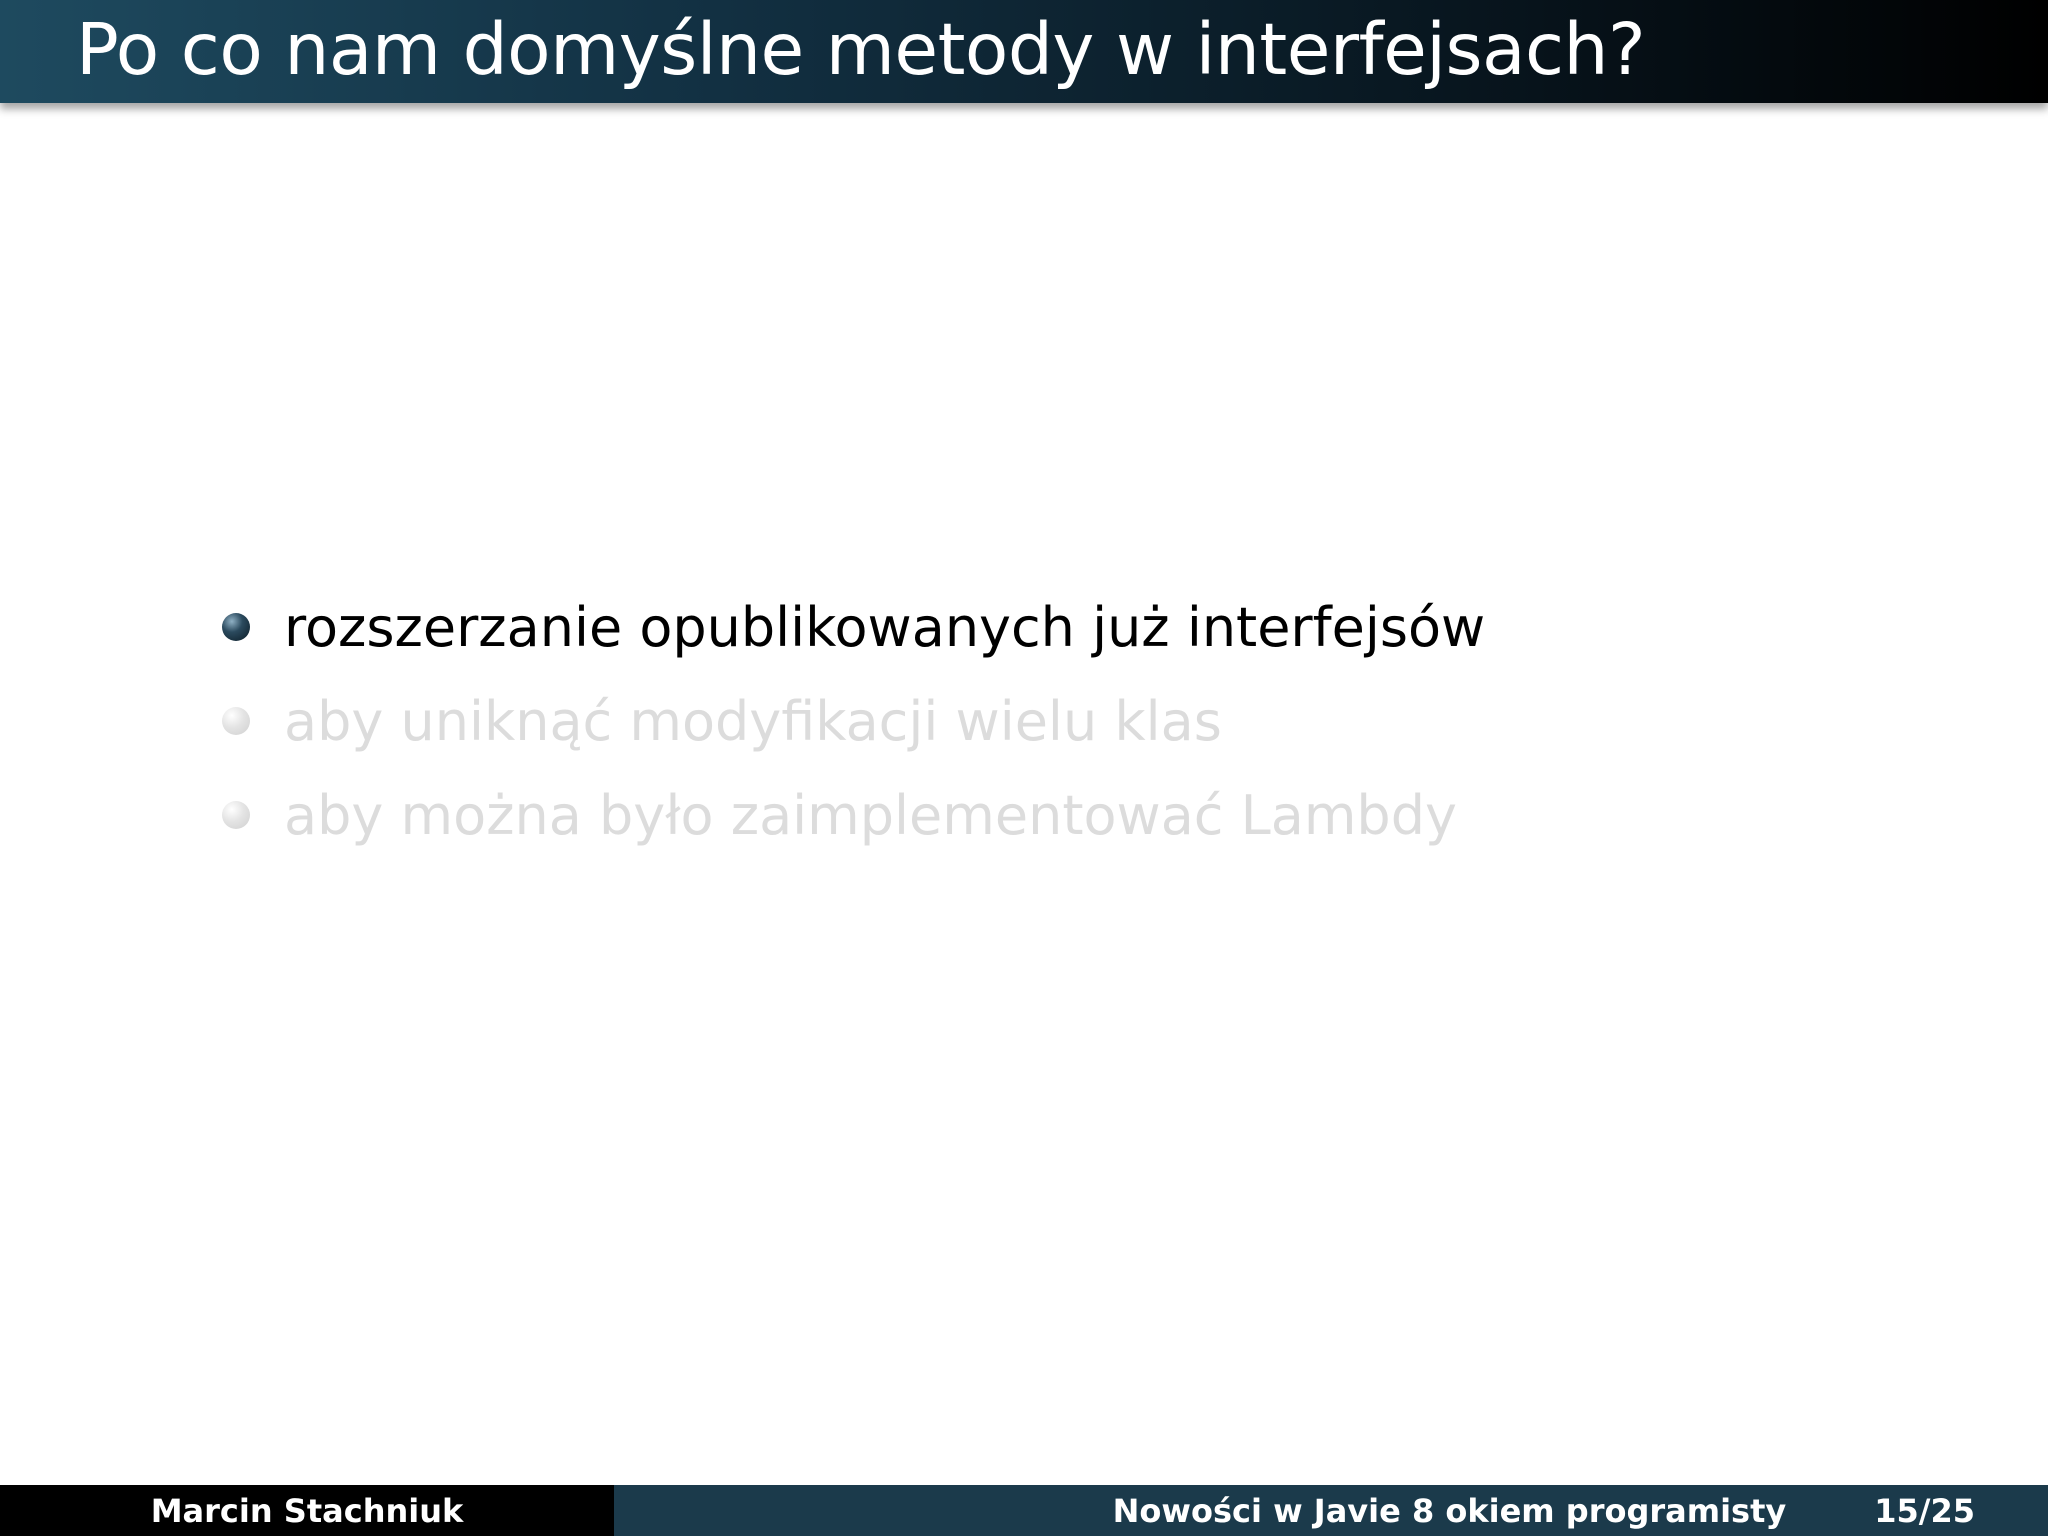  What do you see at coordinates (1449, 1510) in the screenshot?
I see `footer-talk-title: Nowości w Javie 8 okiem programisty` at bounding box center [1449, 1510].